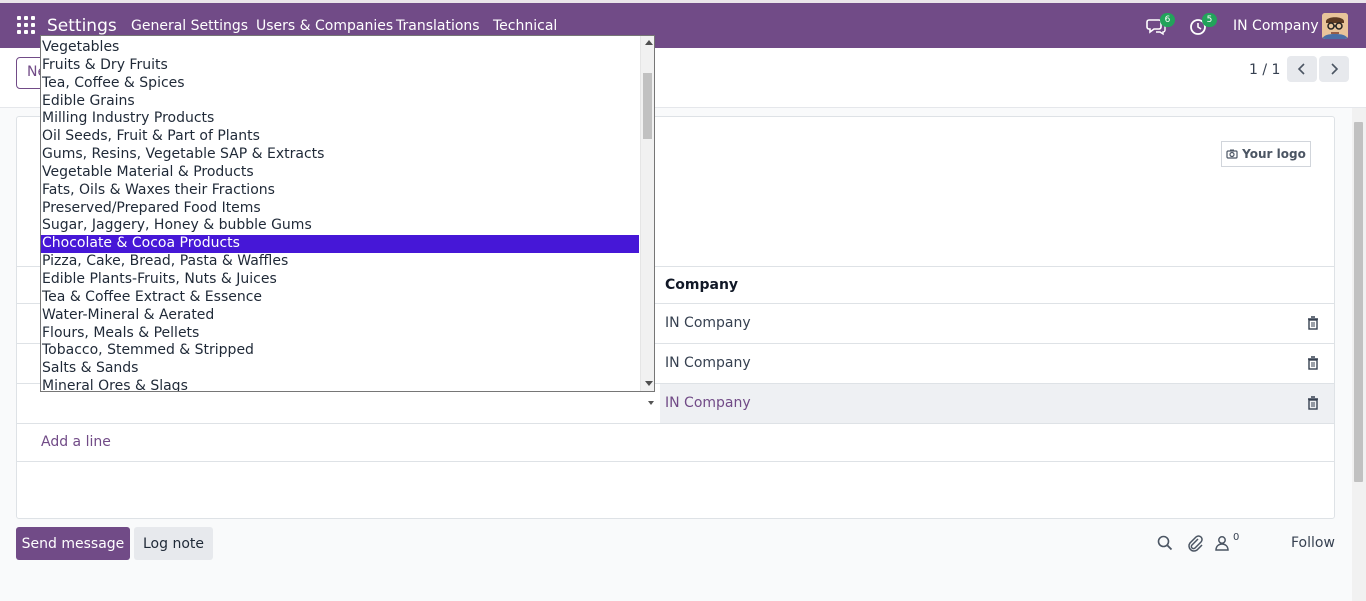  I want to click on dropdown-option: Fruits & Dry Fruits, so click(340, 66).